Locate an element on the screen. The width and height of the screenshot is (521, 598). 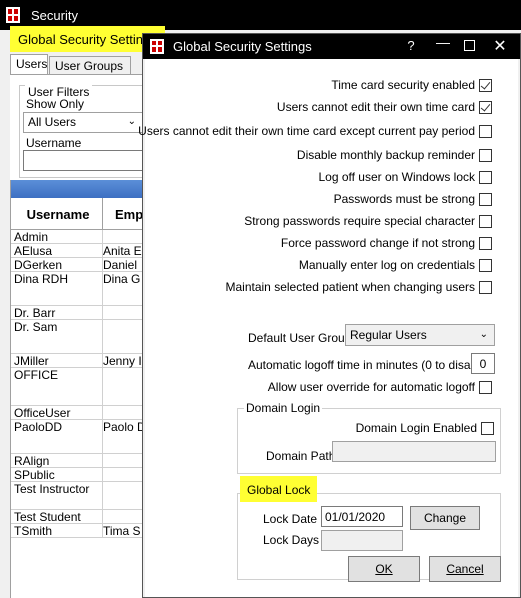
table-row: Test Student is located at coordinates (80, 517).